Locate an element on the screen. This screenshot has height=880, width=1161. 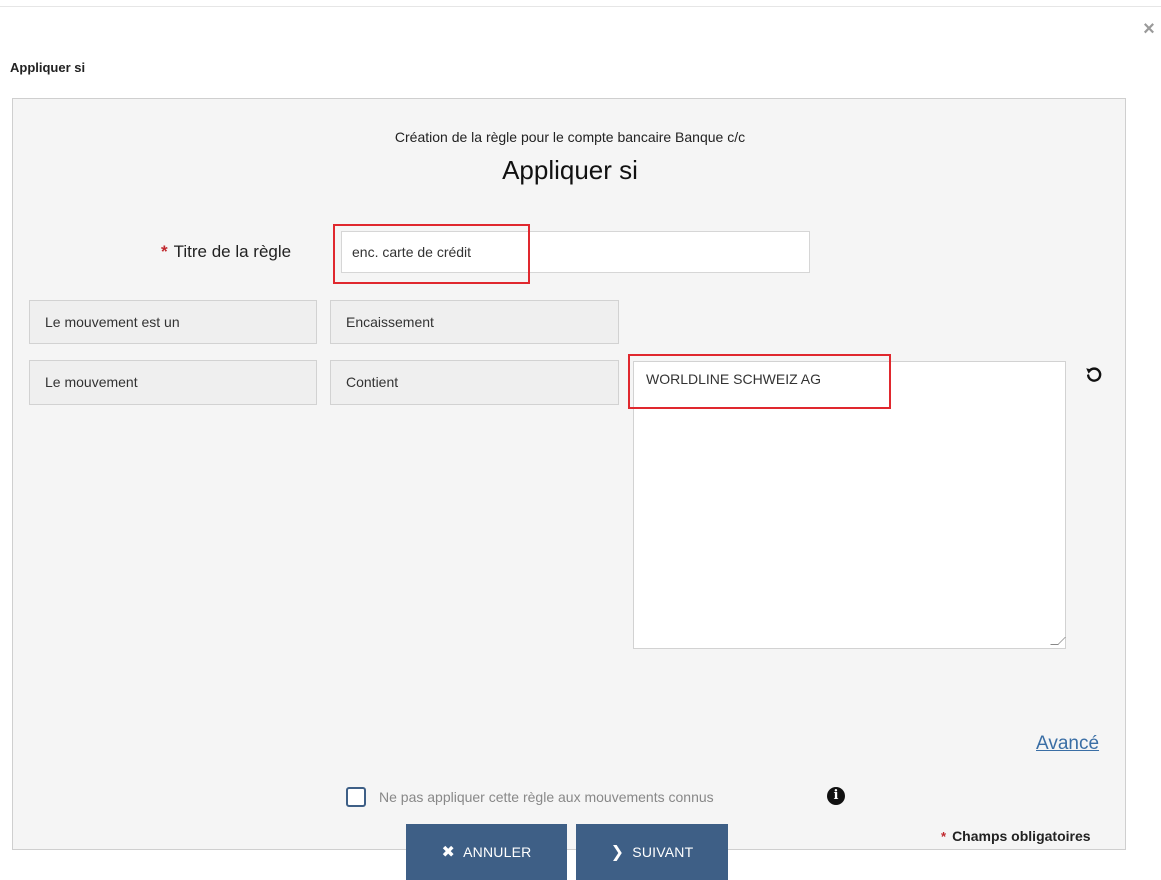
info-icon: i is located at coordinates (836, 796).